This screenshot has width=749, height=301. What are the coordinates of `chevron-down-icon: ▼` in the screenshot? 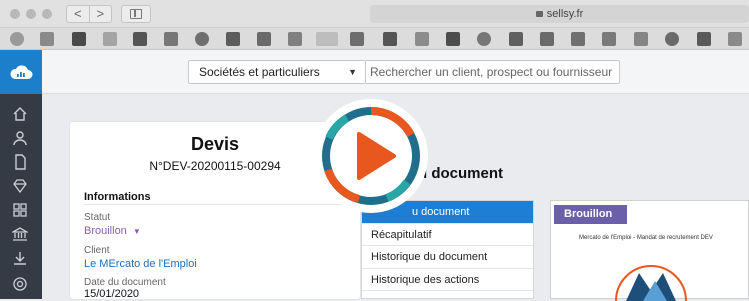 It's located at (352, 72).